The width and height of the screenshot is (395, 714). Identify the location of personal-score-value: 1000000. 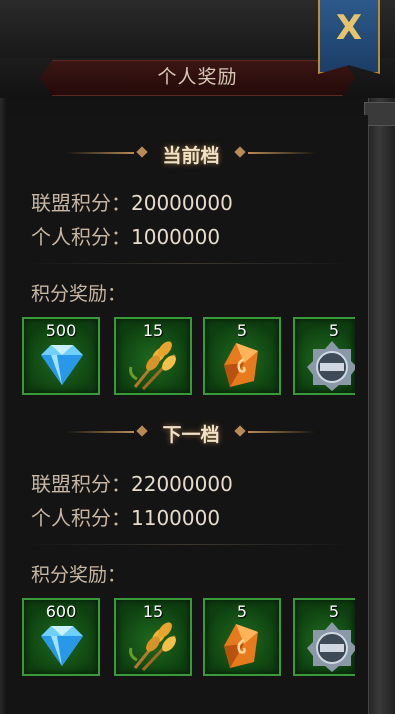
(176, 237).